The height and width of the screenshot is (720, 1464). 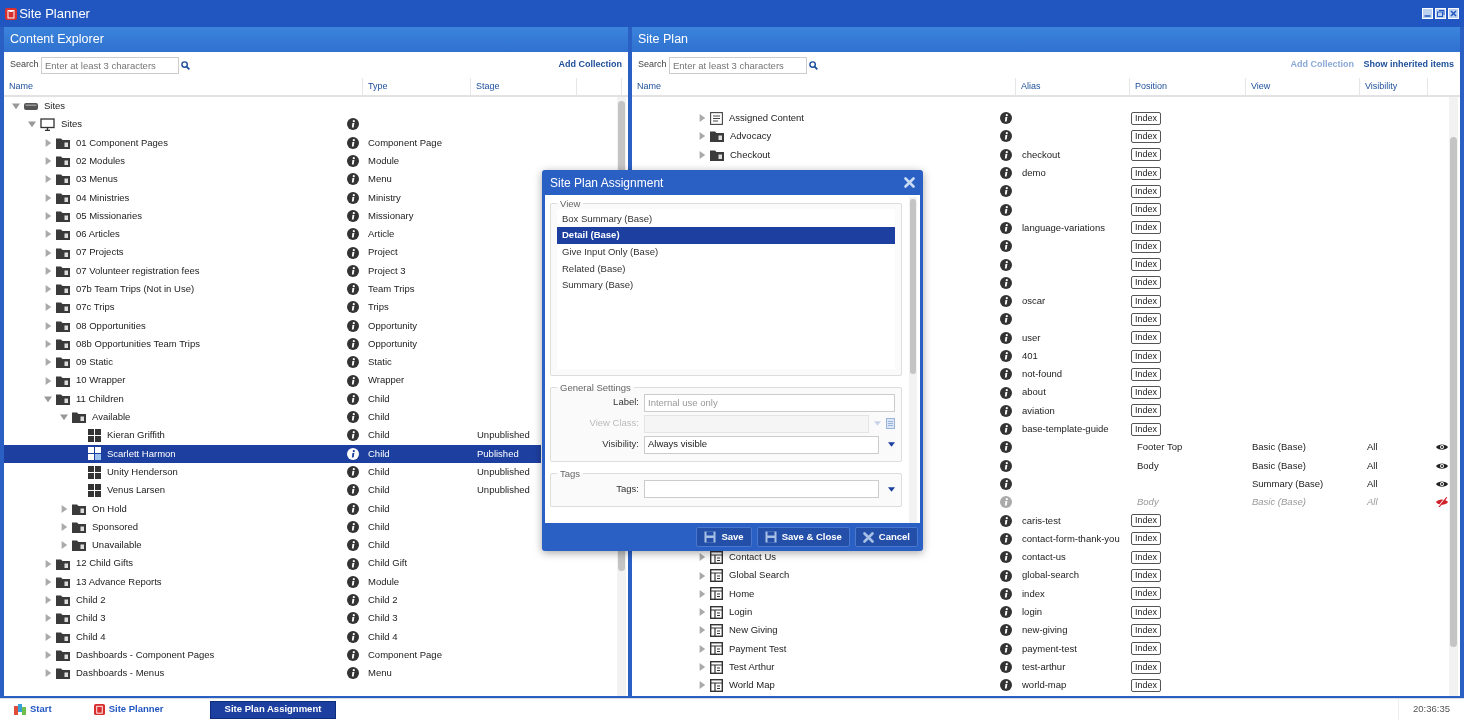 I want to click on dropdown-field: Always visible, so click(x=761, y=444).